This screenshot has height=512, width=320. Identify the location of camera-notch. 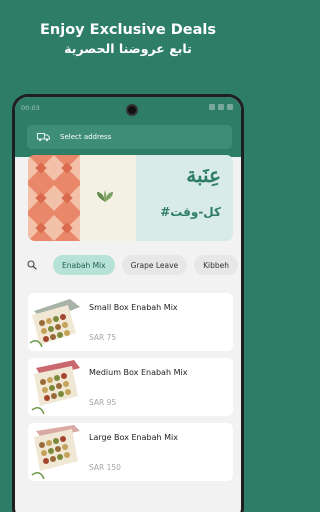
(132, 110).